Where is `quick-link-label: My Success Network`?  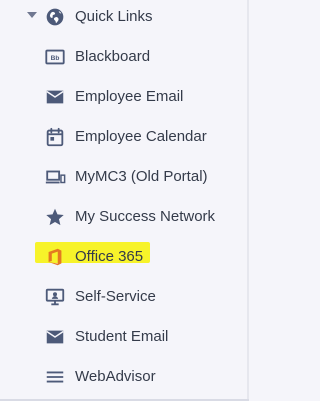
quick-link-label: My Success Network is located at coordinates (145, 216).